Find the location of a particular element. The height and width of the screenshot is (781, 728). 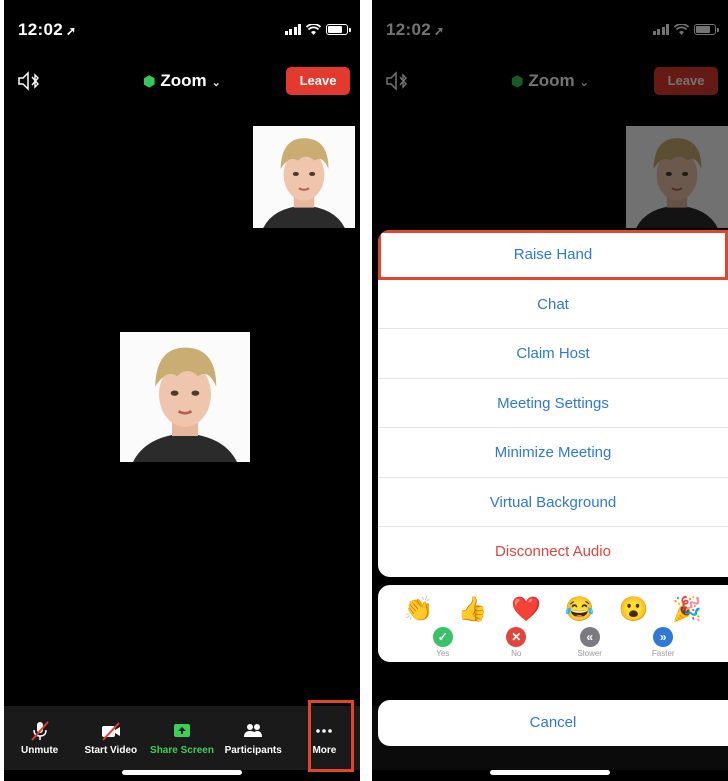

battery-icon is located at coordinates (338, 29).